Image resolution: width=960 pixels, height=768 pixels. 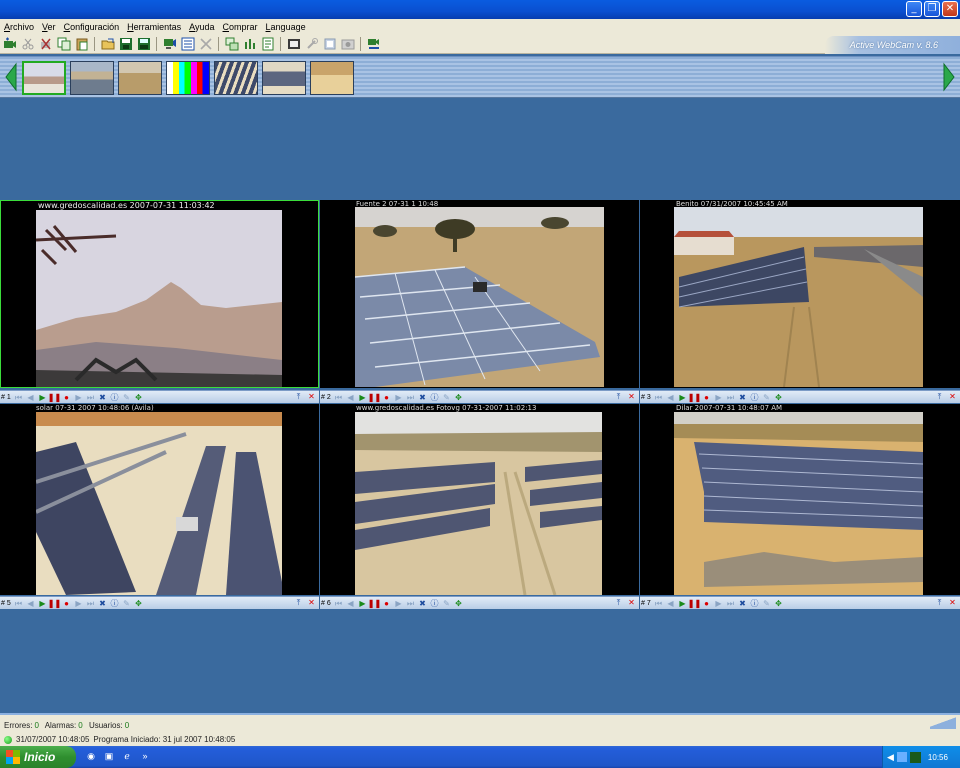 What do you see at coordinates (231, 43) in the screenshot?
I see `cascade-icon` at bounding box center [231, 43].